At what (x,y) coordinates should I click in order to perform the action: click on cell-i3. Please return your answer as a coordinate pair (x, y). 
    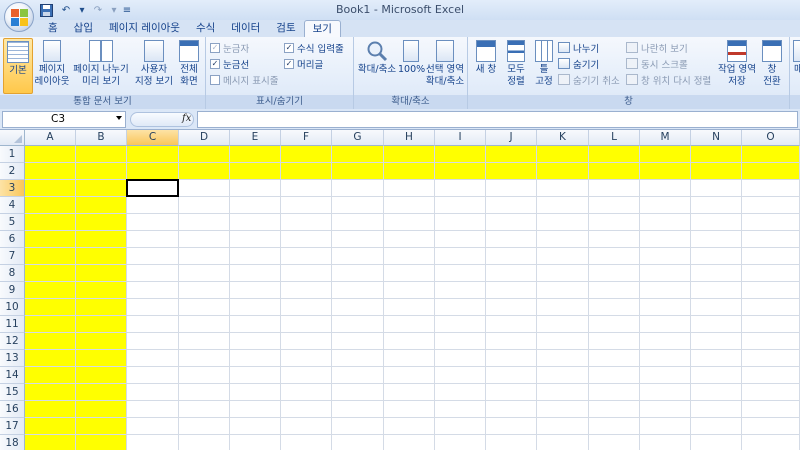
    Looking at the image, I should click on (460, 188).